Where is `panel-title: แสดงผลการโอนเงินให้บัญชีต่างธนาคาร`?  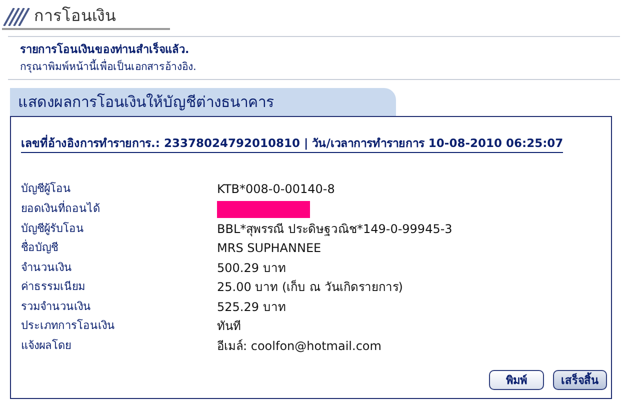
panel-title: แสดงผลการโอนเงินให้บัญชีต่างธนาคาร is located at coordinates (203, 102).